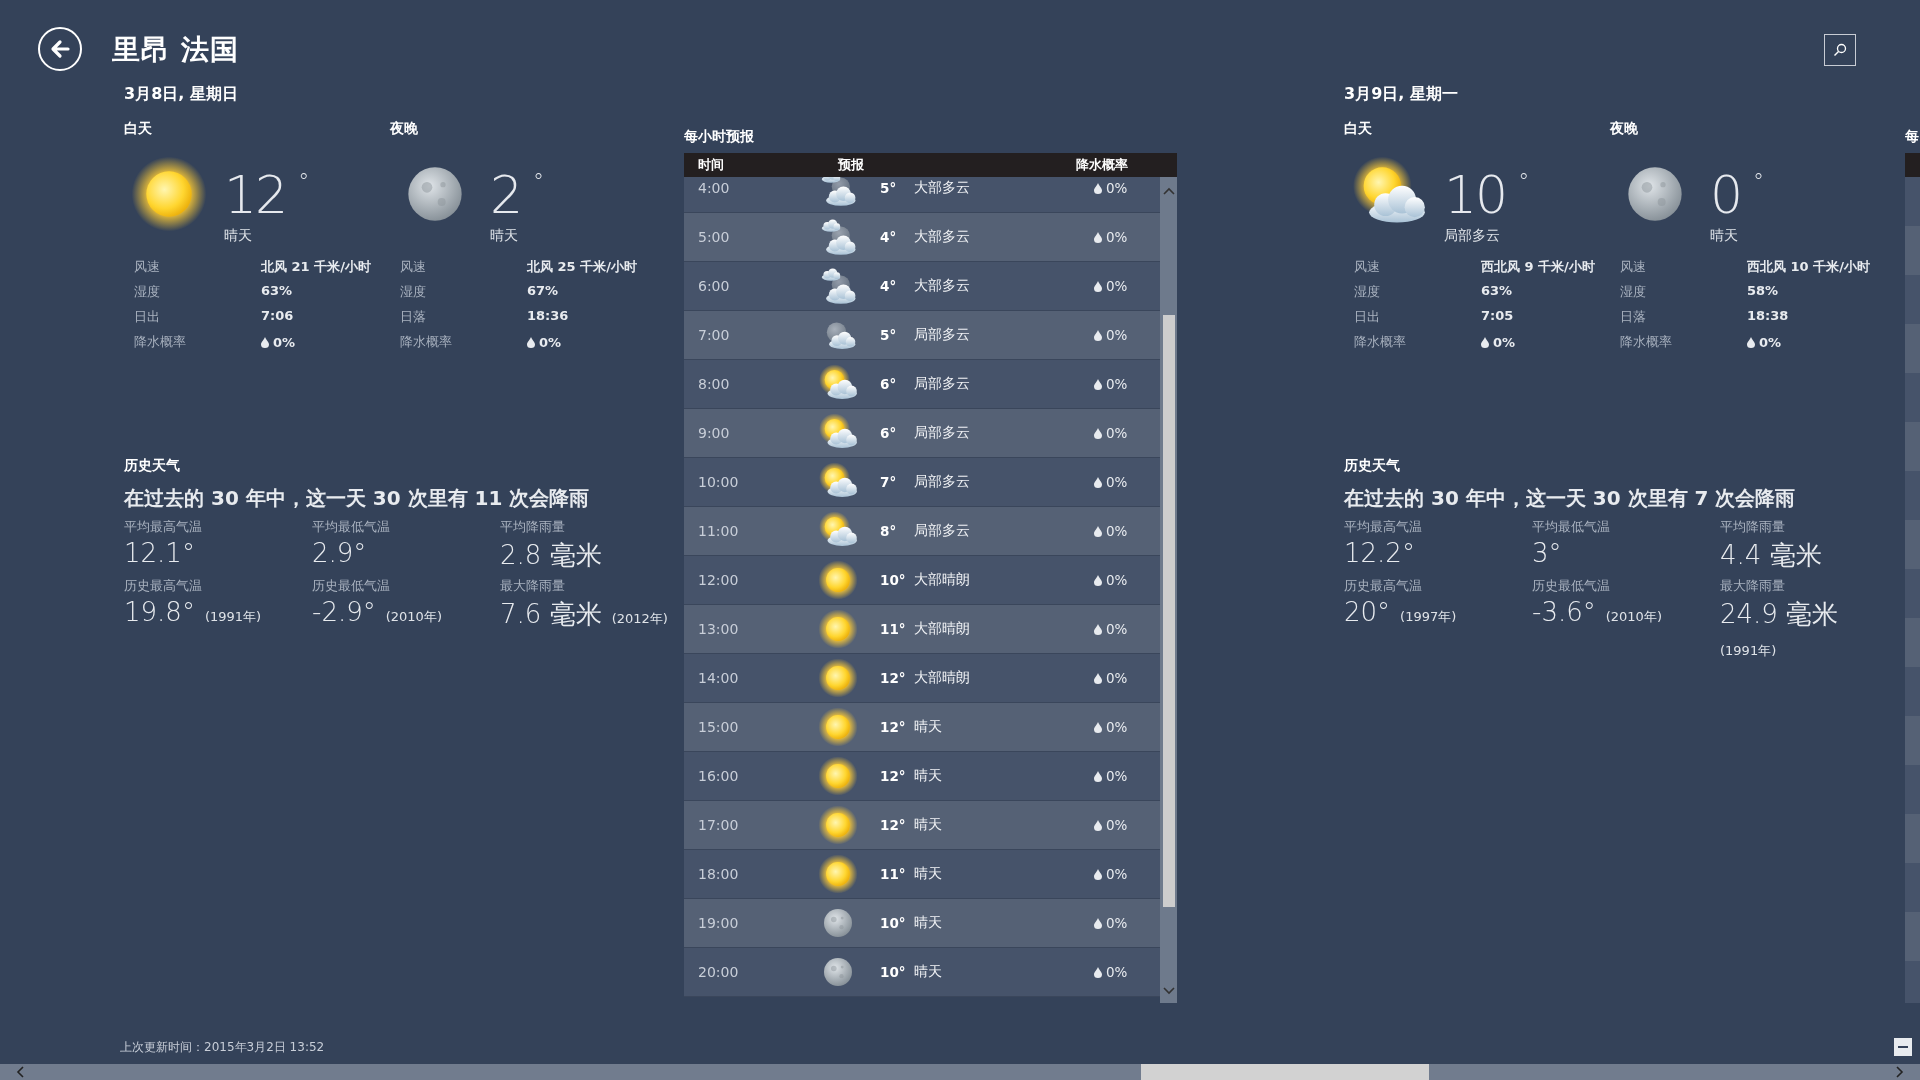 This screenshot has height=1080, width=1920. I want to click on detail-value: 7:05, so click(1498, 316).